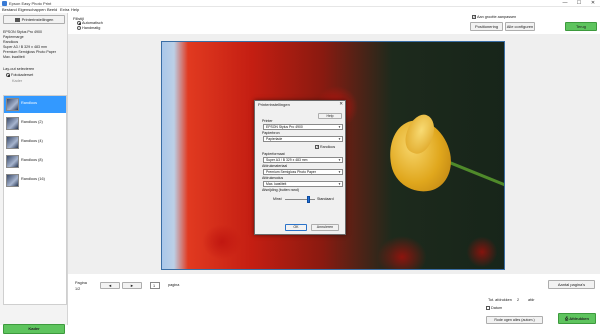  What do you see at coordinates (174, 285) in the screenshot?
I see `page-suffix: pagina` at bounding box center [174, 285].